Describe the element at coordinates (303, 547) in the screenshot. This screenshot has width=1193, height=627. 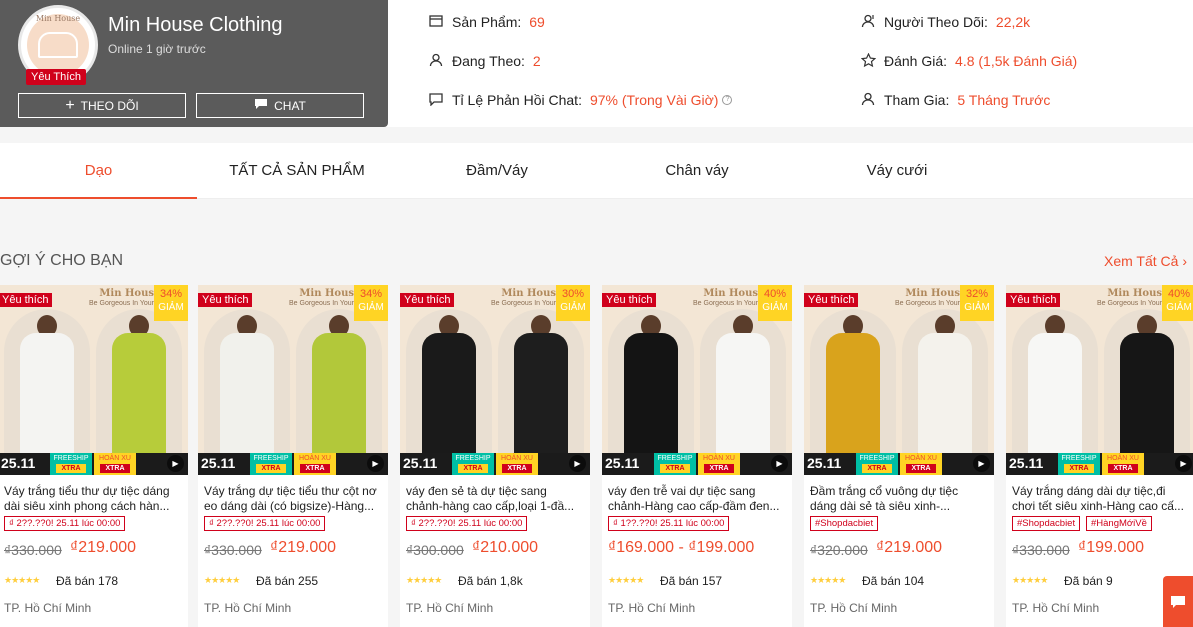
I see `price-current: ₫219.000` at that location.